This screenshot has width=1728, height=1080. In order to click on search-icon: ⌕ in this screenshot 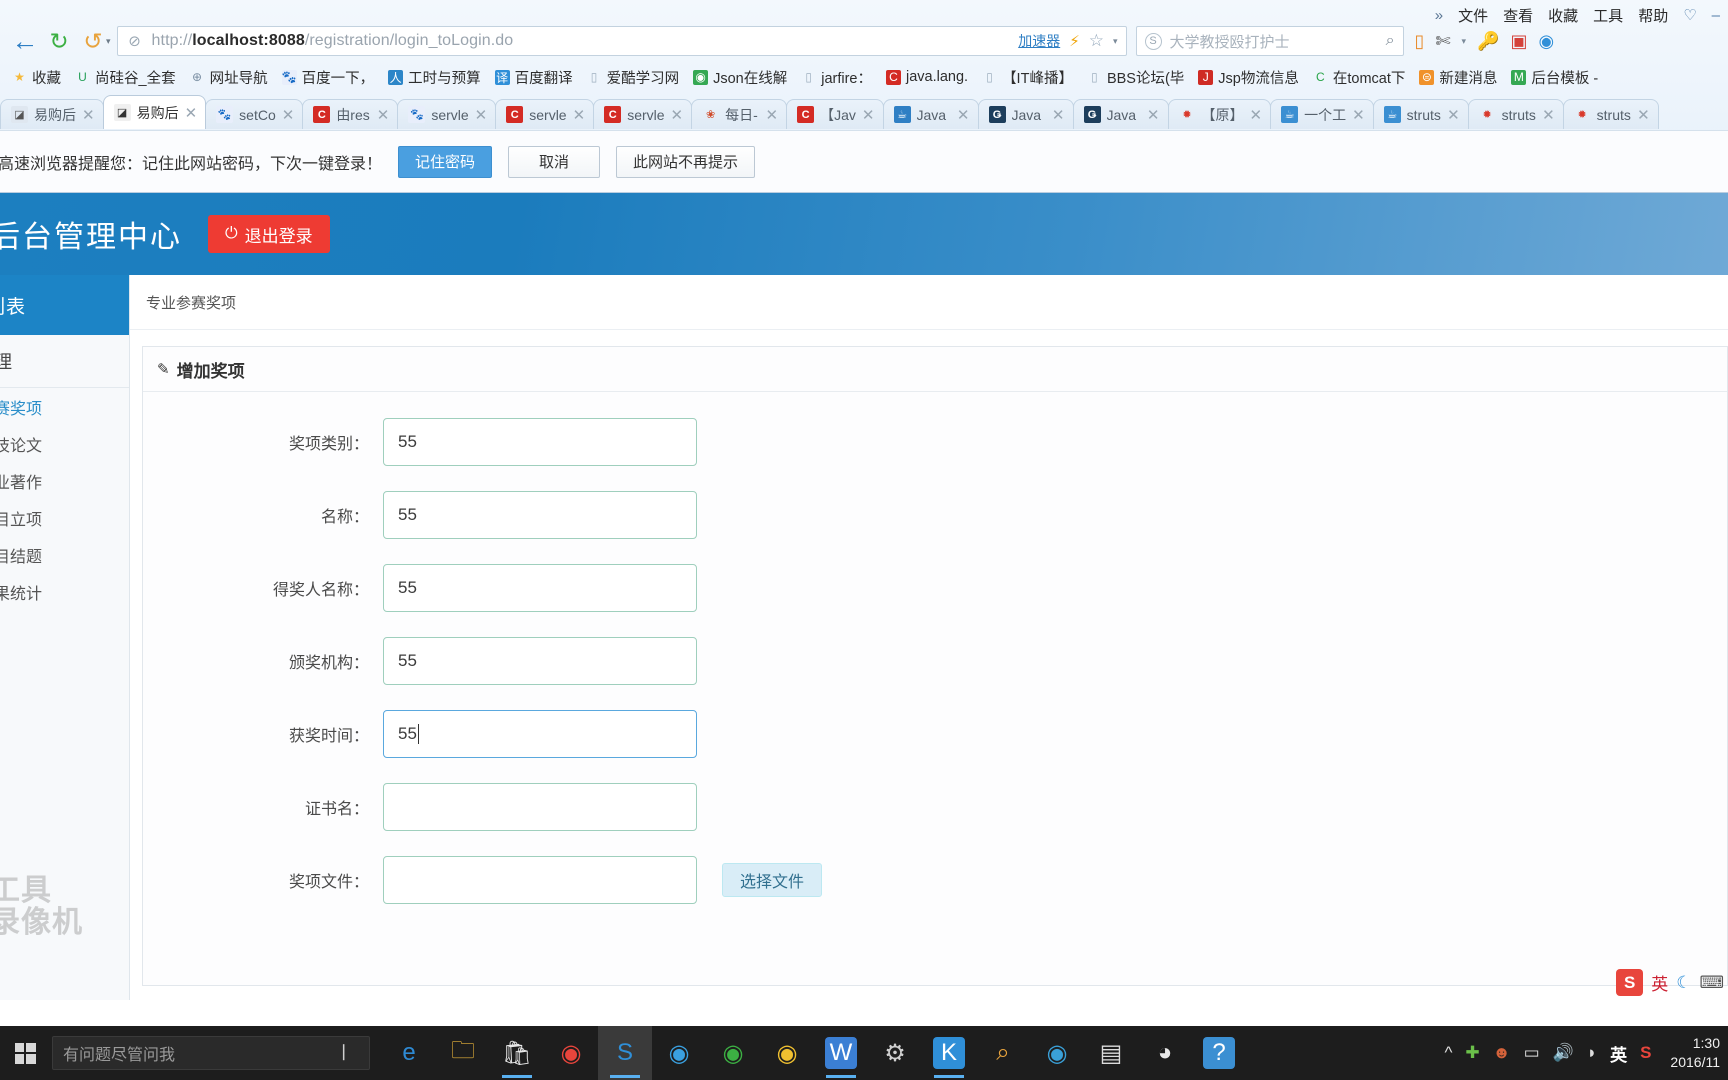, I will do `click(1390, 41)`.